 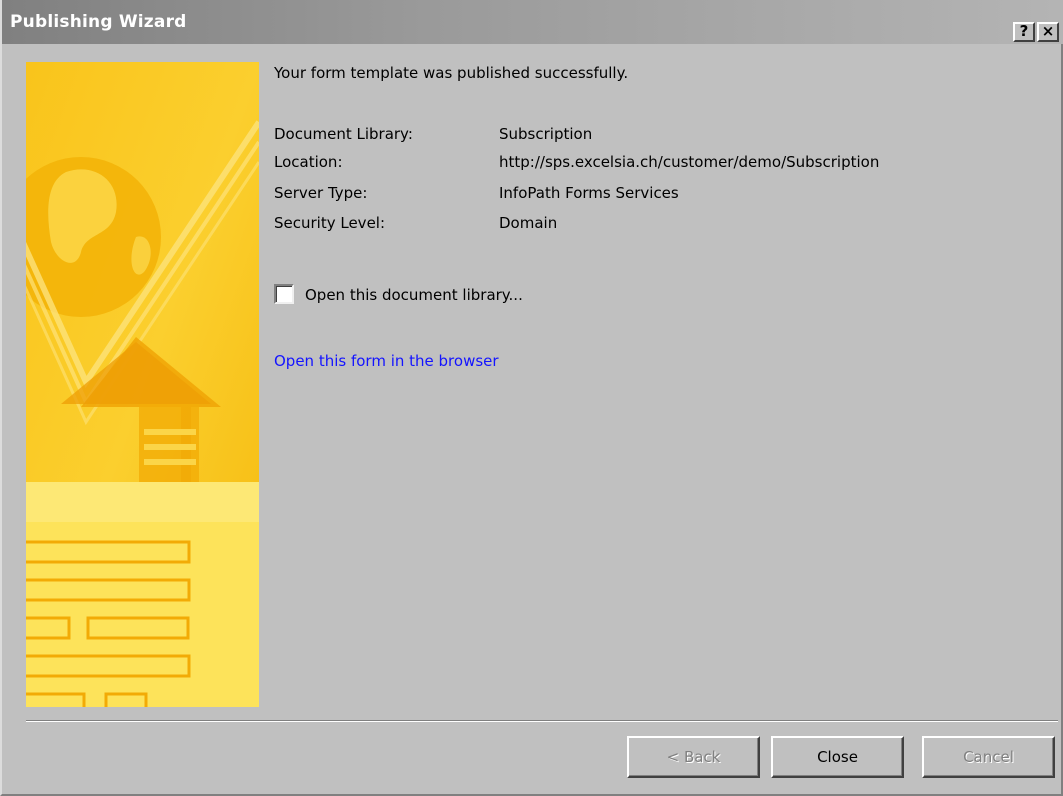 What do you see at coordinates (532, 22) in the screenshot?
I see `title-bar: Publishing Wizard ? ×` at bounding box center [532, 22].